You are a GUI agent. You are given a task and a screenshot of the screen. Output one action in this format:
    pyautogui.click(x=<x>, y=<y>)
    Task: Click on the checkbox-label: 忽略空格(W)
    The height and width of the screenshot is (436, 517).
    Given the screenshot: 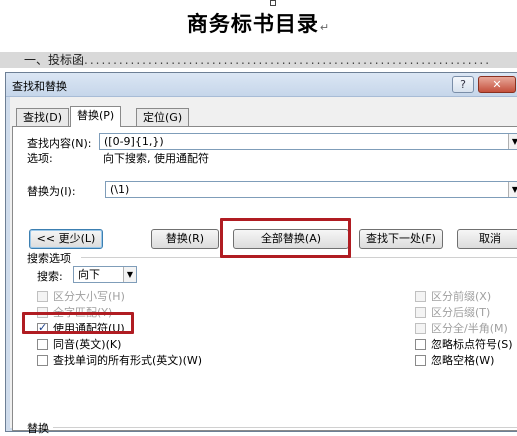 What is the action you would take?
    pyautogui.click(x=463, y=360)
    